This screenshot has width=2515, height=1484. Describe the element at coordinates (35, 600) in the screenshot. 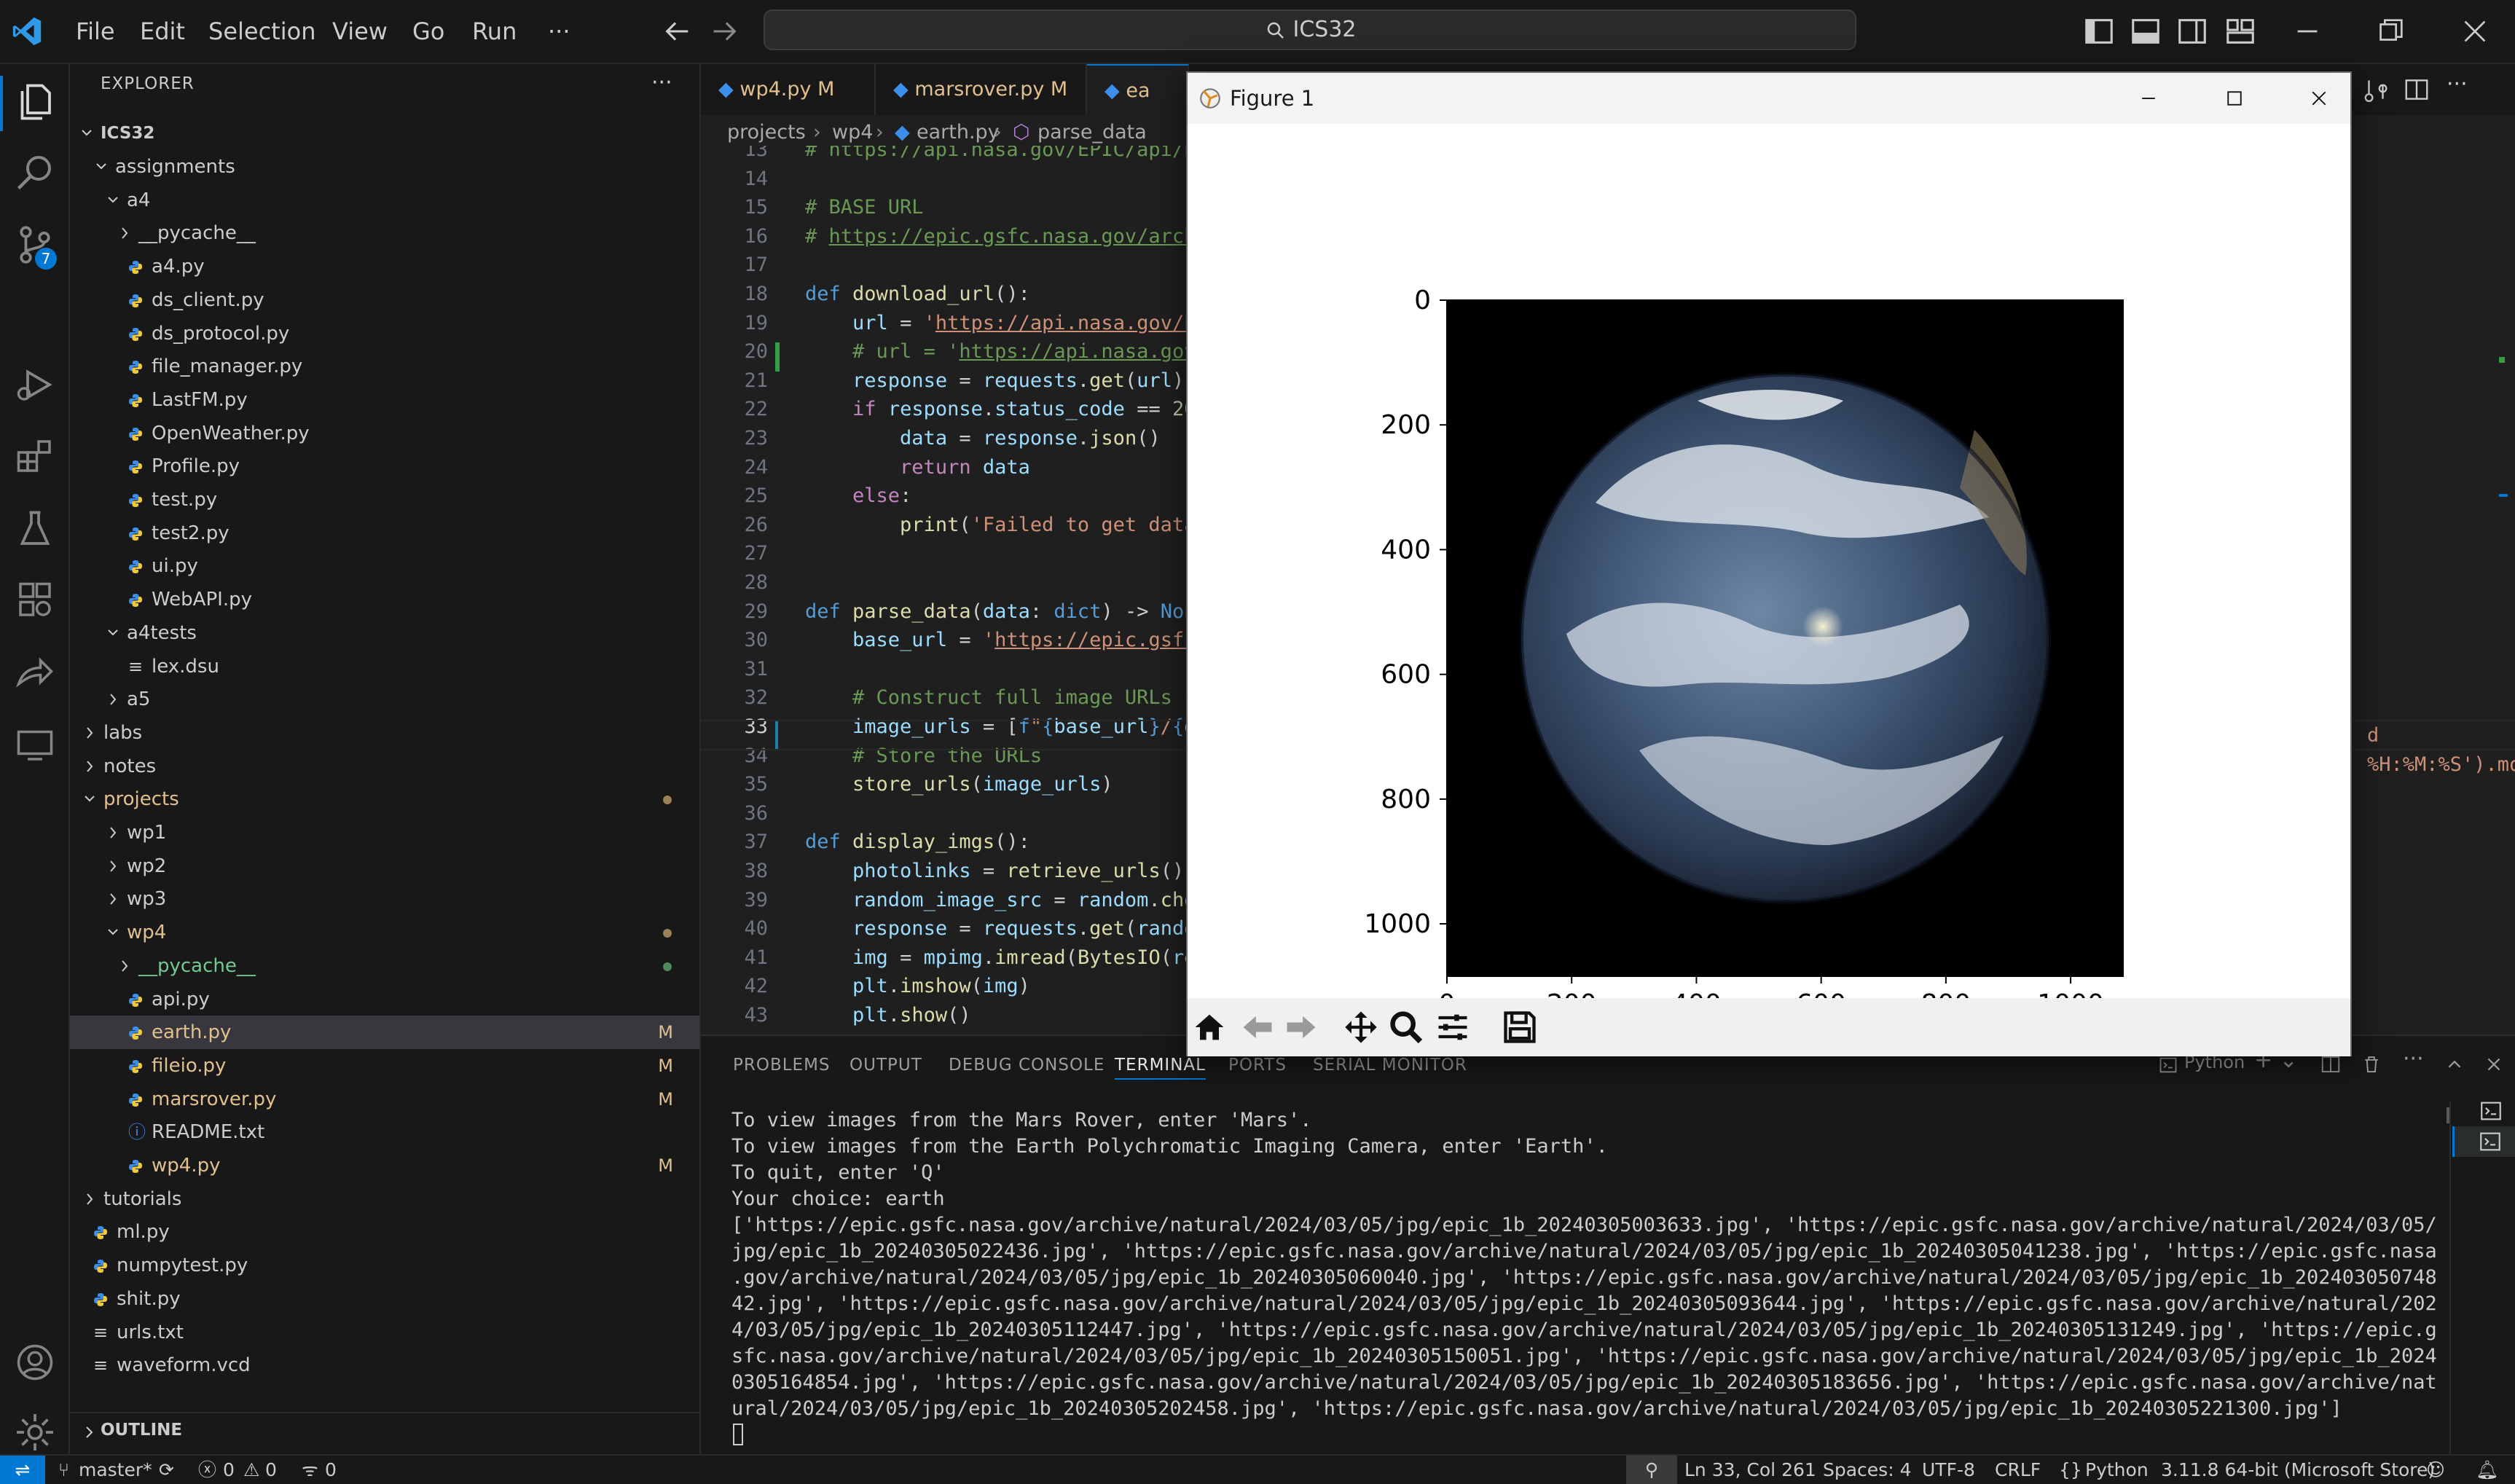

I see `remote-explorer-icon` at that location.